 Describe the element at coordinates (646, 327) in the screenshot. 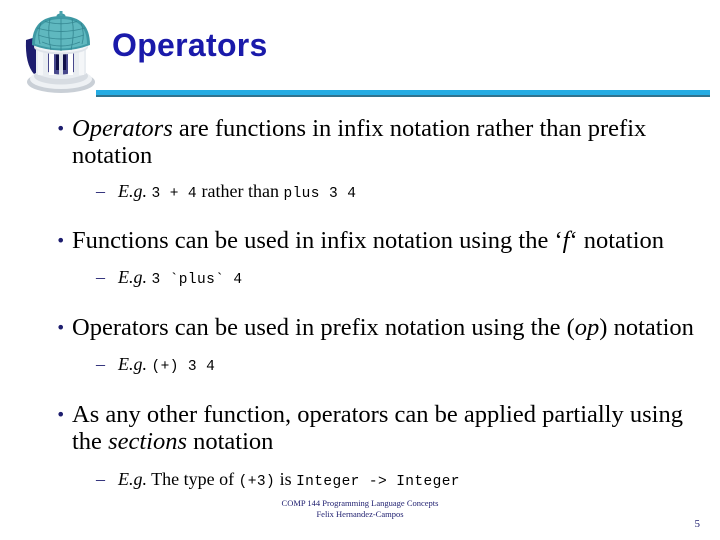

I see `text-run: ) notation` at that location.